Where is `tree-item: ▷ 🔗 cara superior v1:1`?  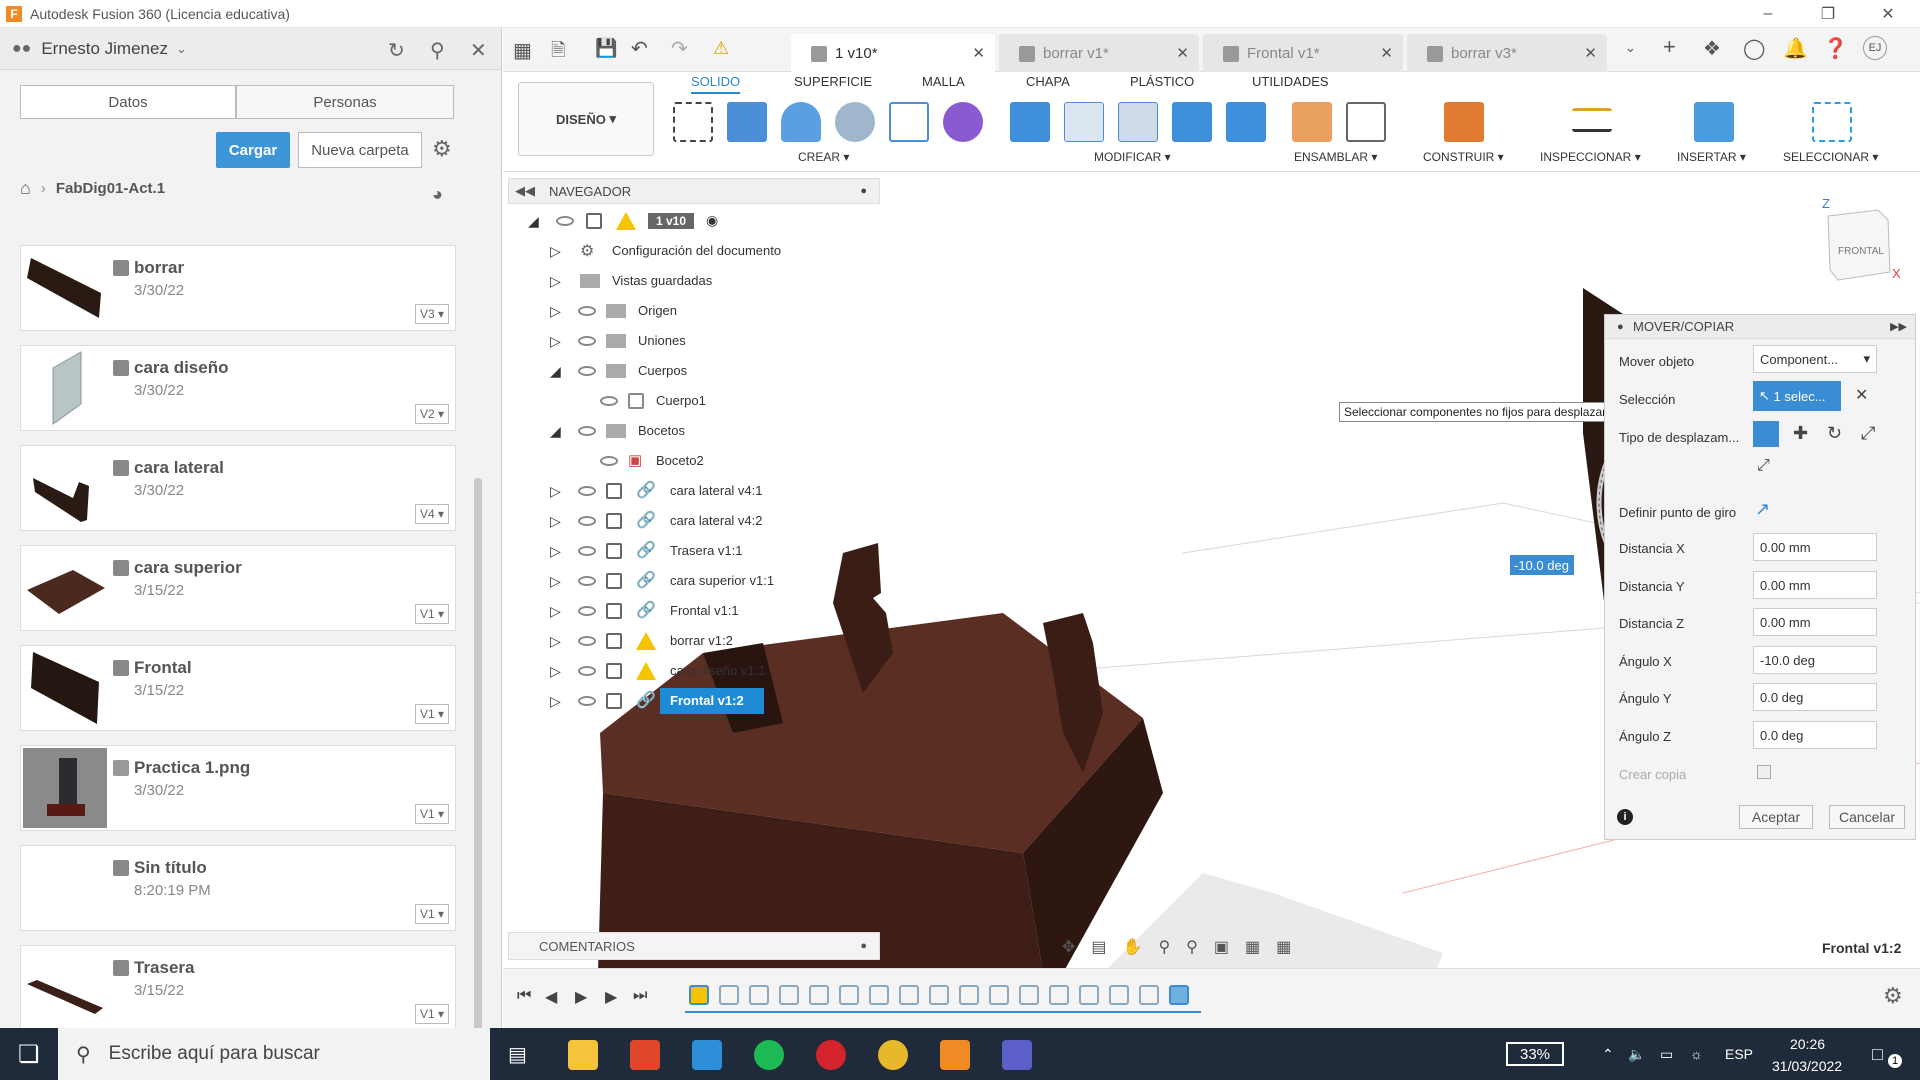 tree-item: ▷ 🔗 cara superior v1:1 is located at coordinates (648, 581).